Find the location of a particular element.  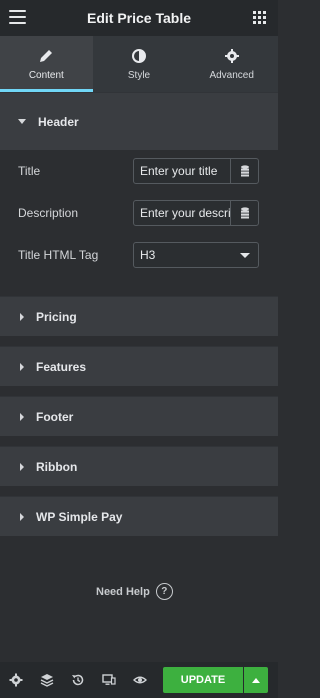

title-html-tag-select: H3 is located at coordinates (196, 255).